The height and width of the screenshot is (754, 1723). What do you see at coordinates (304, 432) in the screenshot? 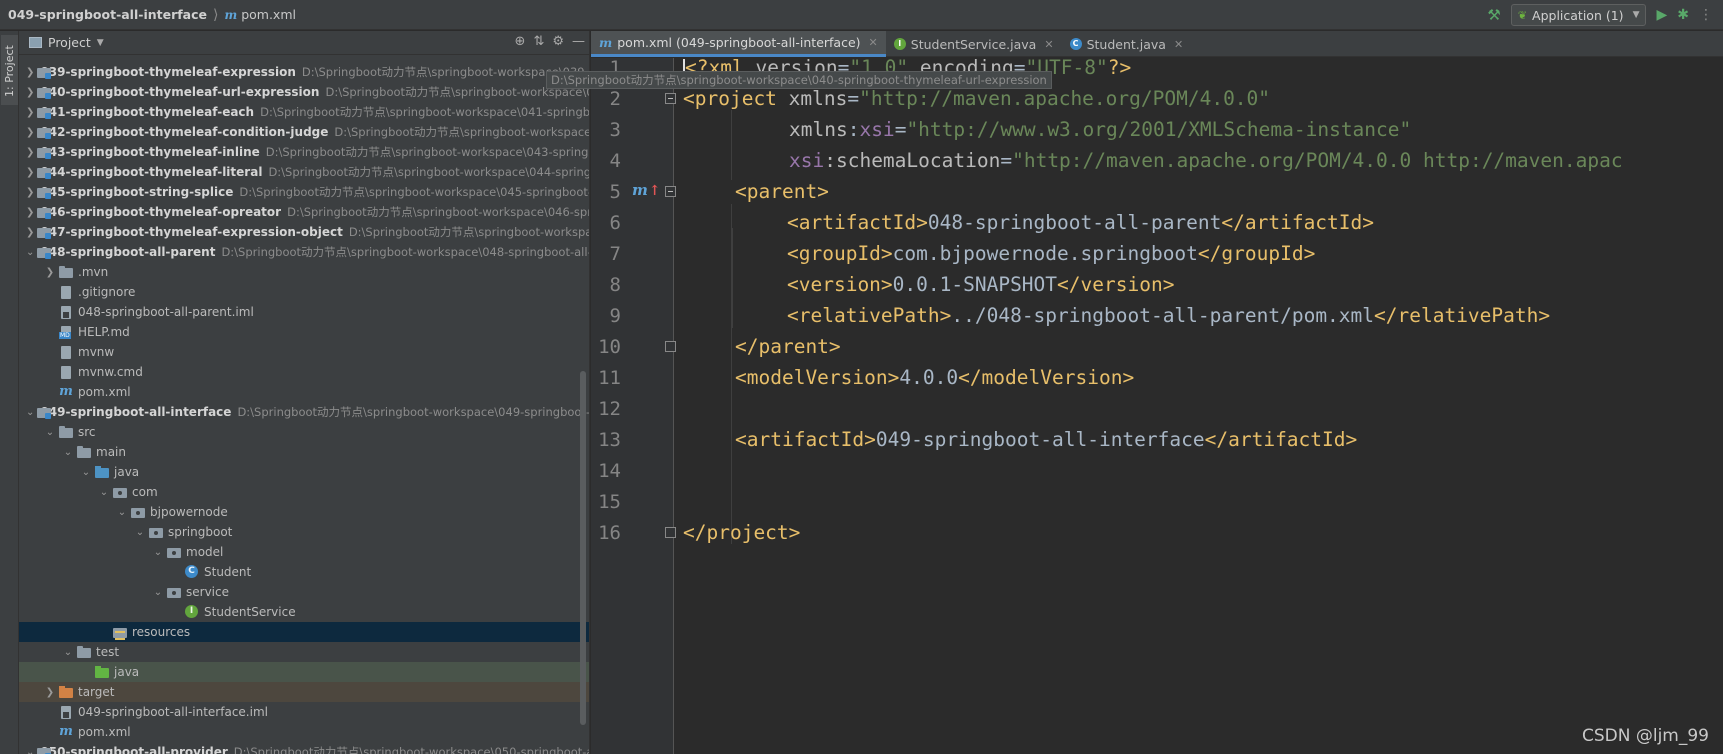
I see `tree-item-folder: ⌄ src` at bounding box center [304, 432].